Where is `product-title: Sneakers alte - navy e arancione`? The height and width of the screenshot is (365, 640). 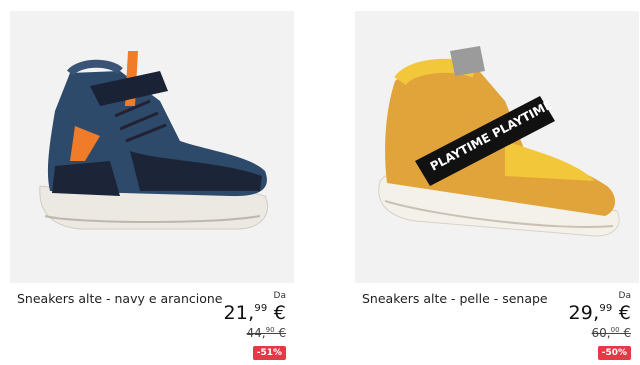
product-title: Sneakers alte - navy e arancione is located at coordinates (120, 298).